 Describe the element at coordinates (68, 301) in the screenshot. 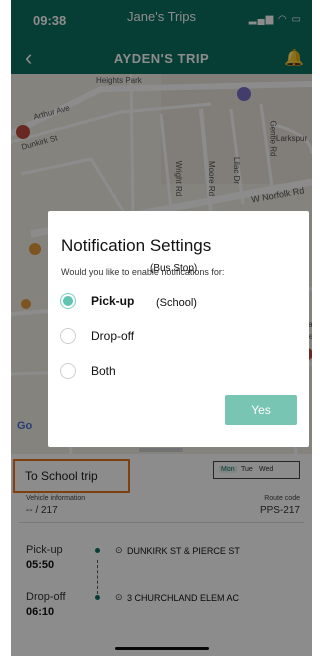

I see `radio-pickup` at that location.